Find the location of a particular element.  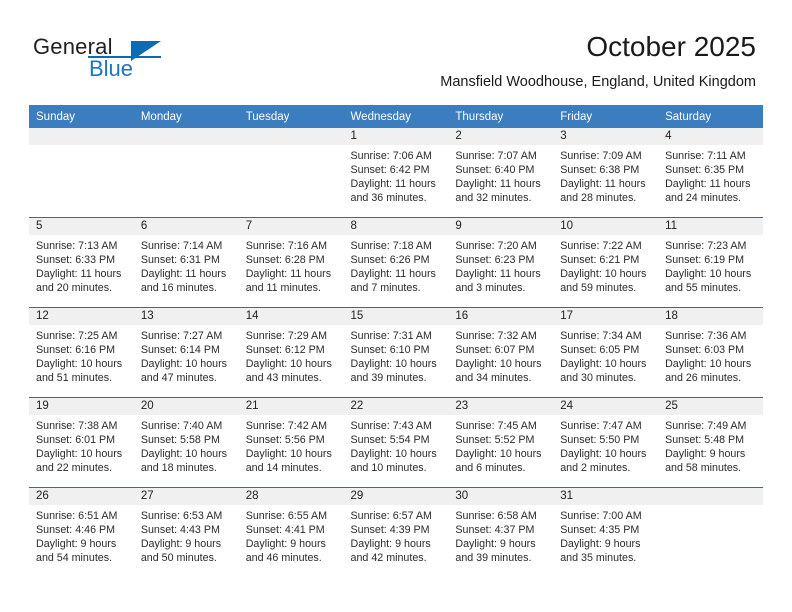

daylight-text-line2: and 24 minutes. is located at coordinates (703, 198).